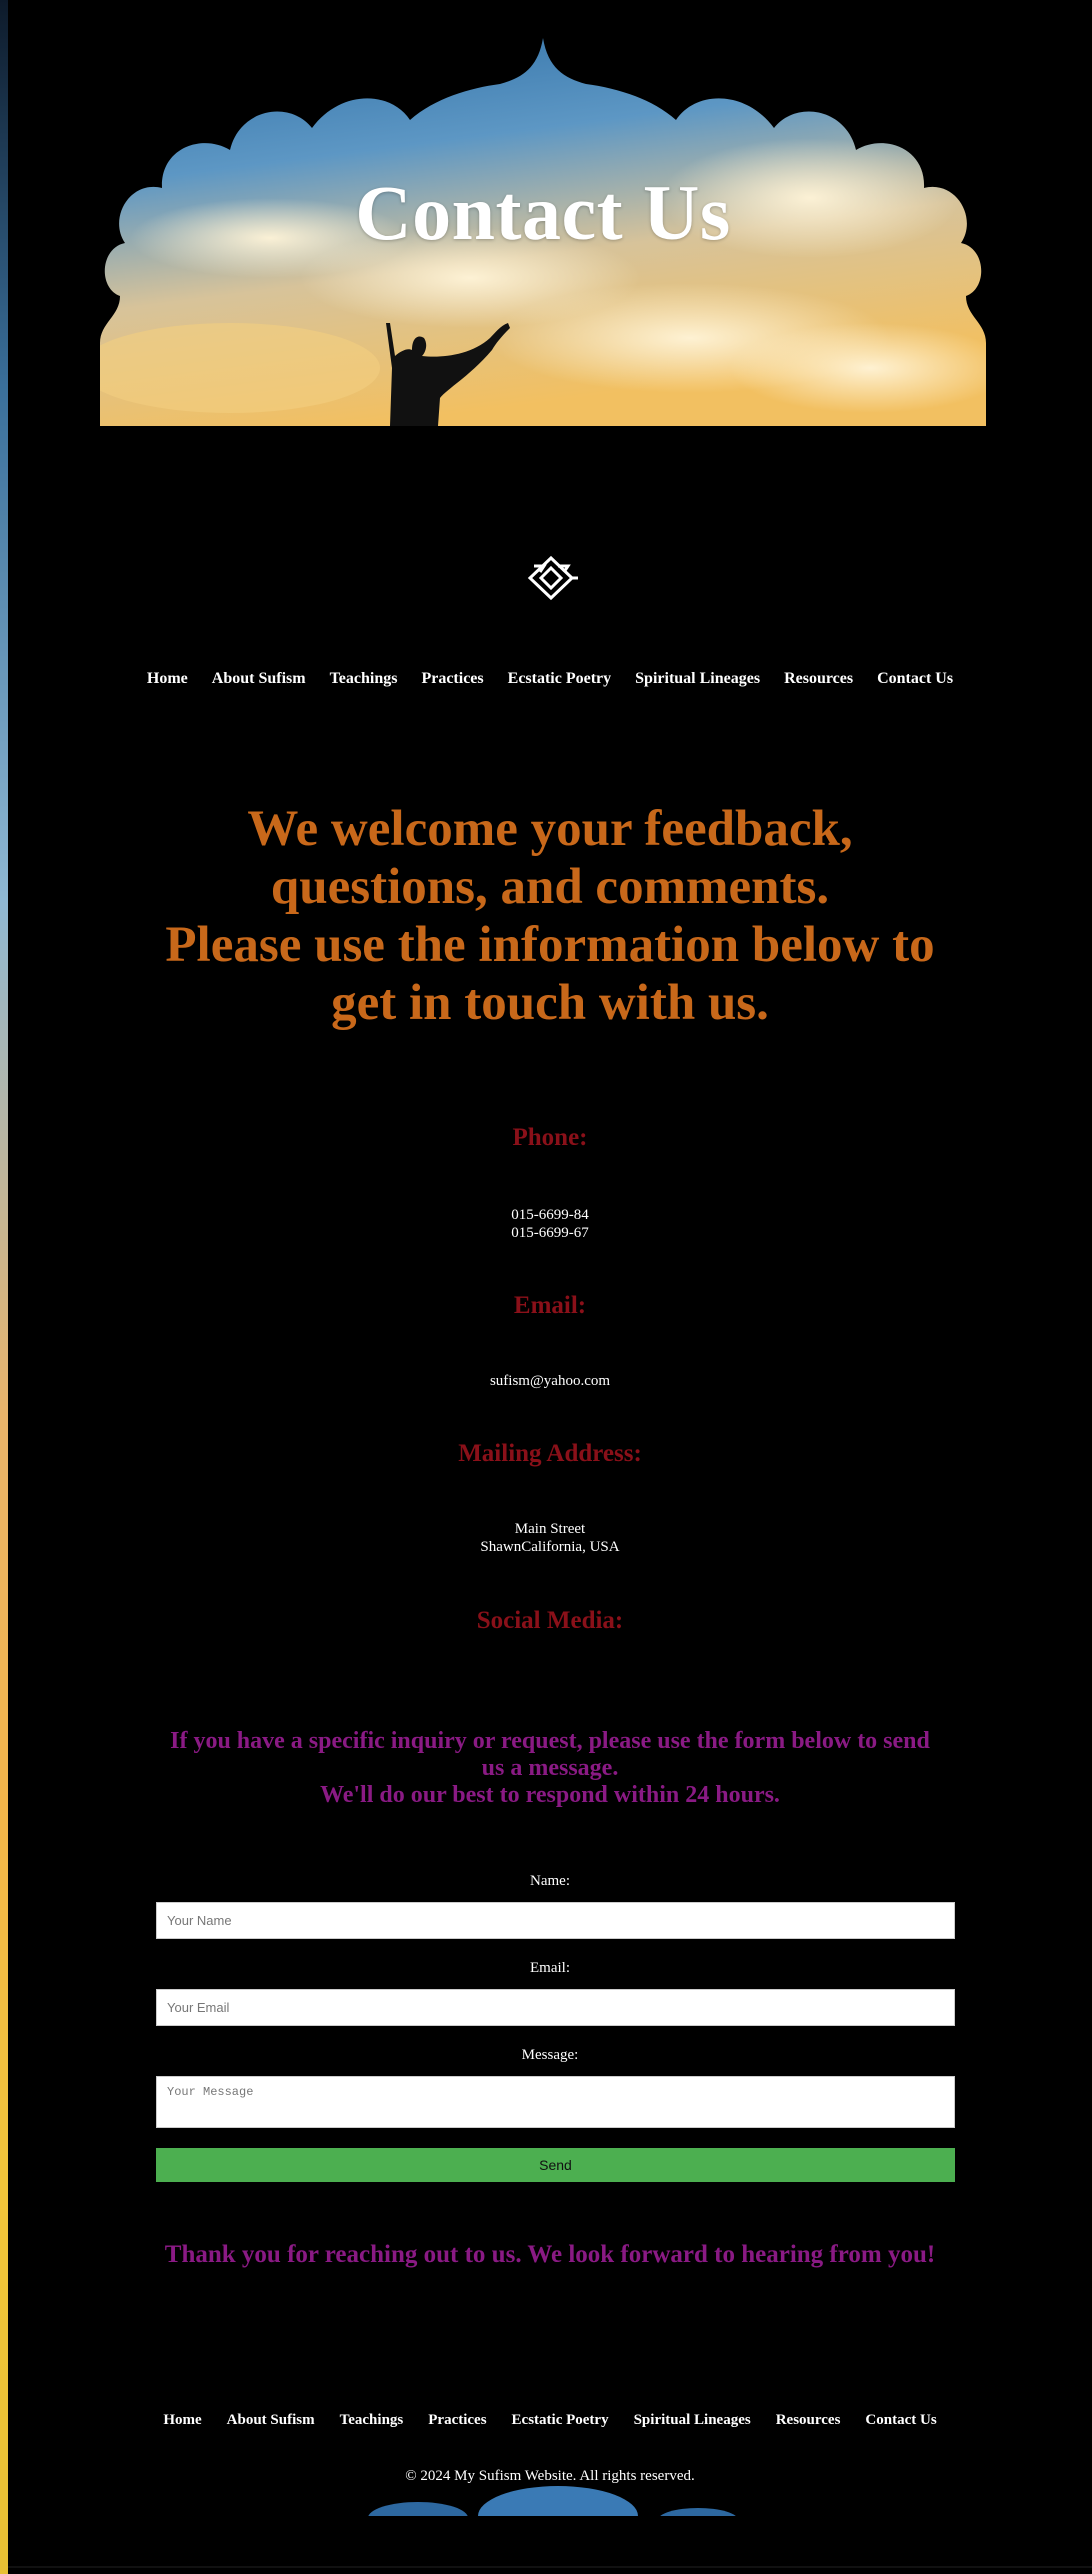 The height and width of the screenshot is (2574, 1092). I want to click on email-input: Your Email, so click(555, 2007).